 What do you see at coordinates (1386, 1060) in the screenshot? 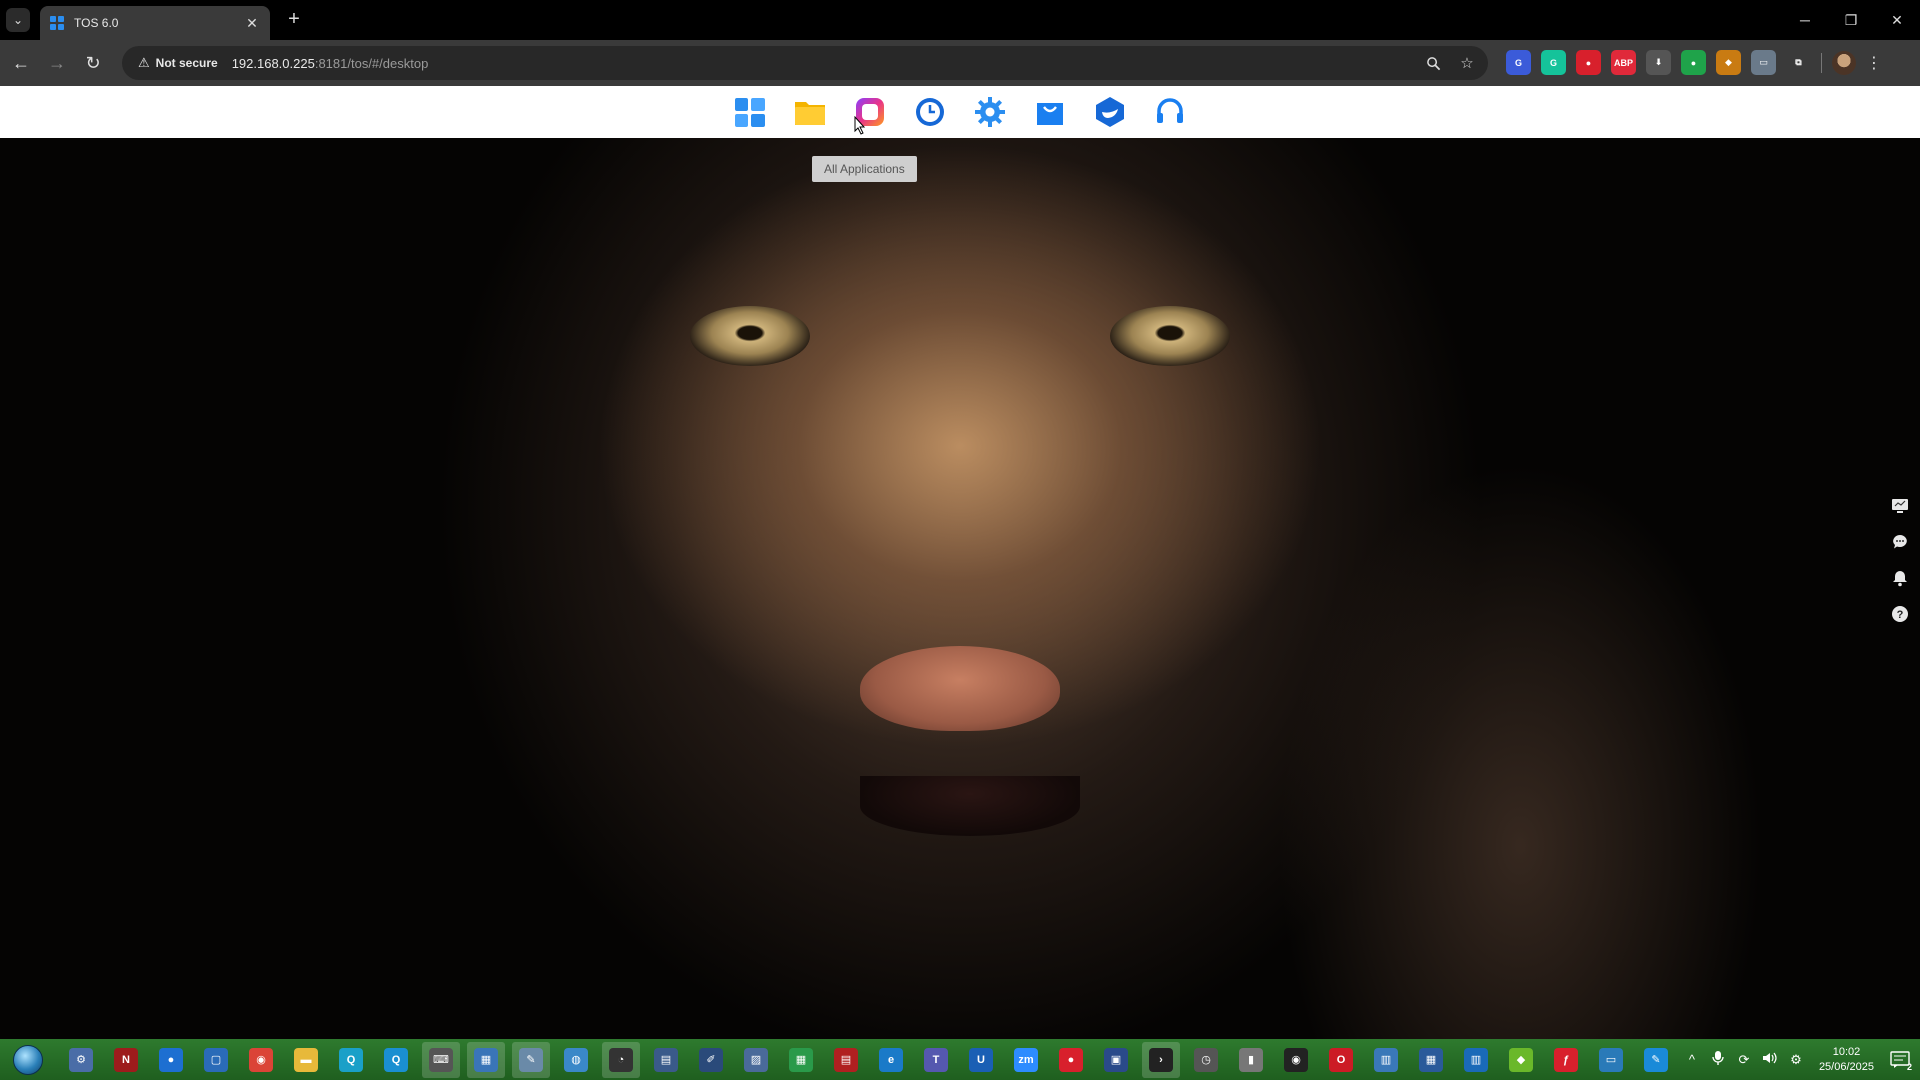
I see `taskbar-chart-app: ▥` at bounding box center [1386, 1060].